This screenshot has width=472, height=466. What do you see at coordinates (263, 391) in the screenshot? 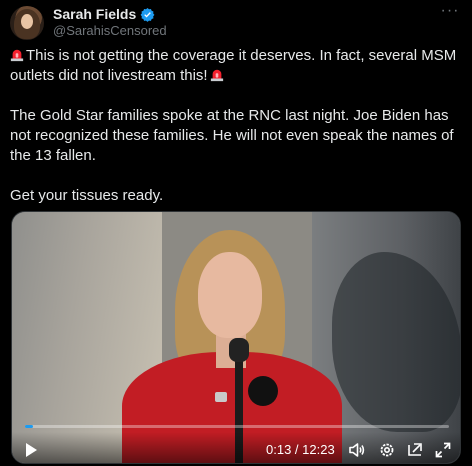
I see `video-frame-brooch` at bounding box center [263, 391].